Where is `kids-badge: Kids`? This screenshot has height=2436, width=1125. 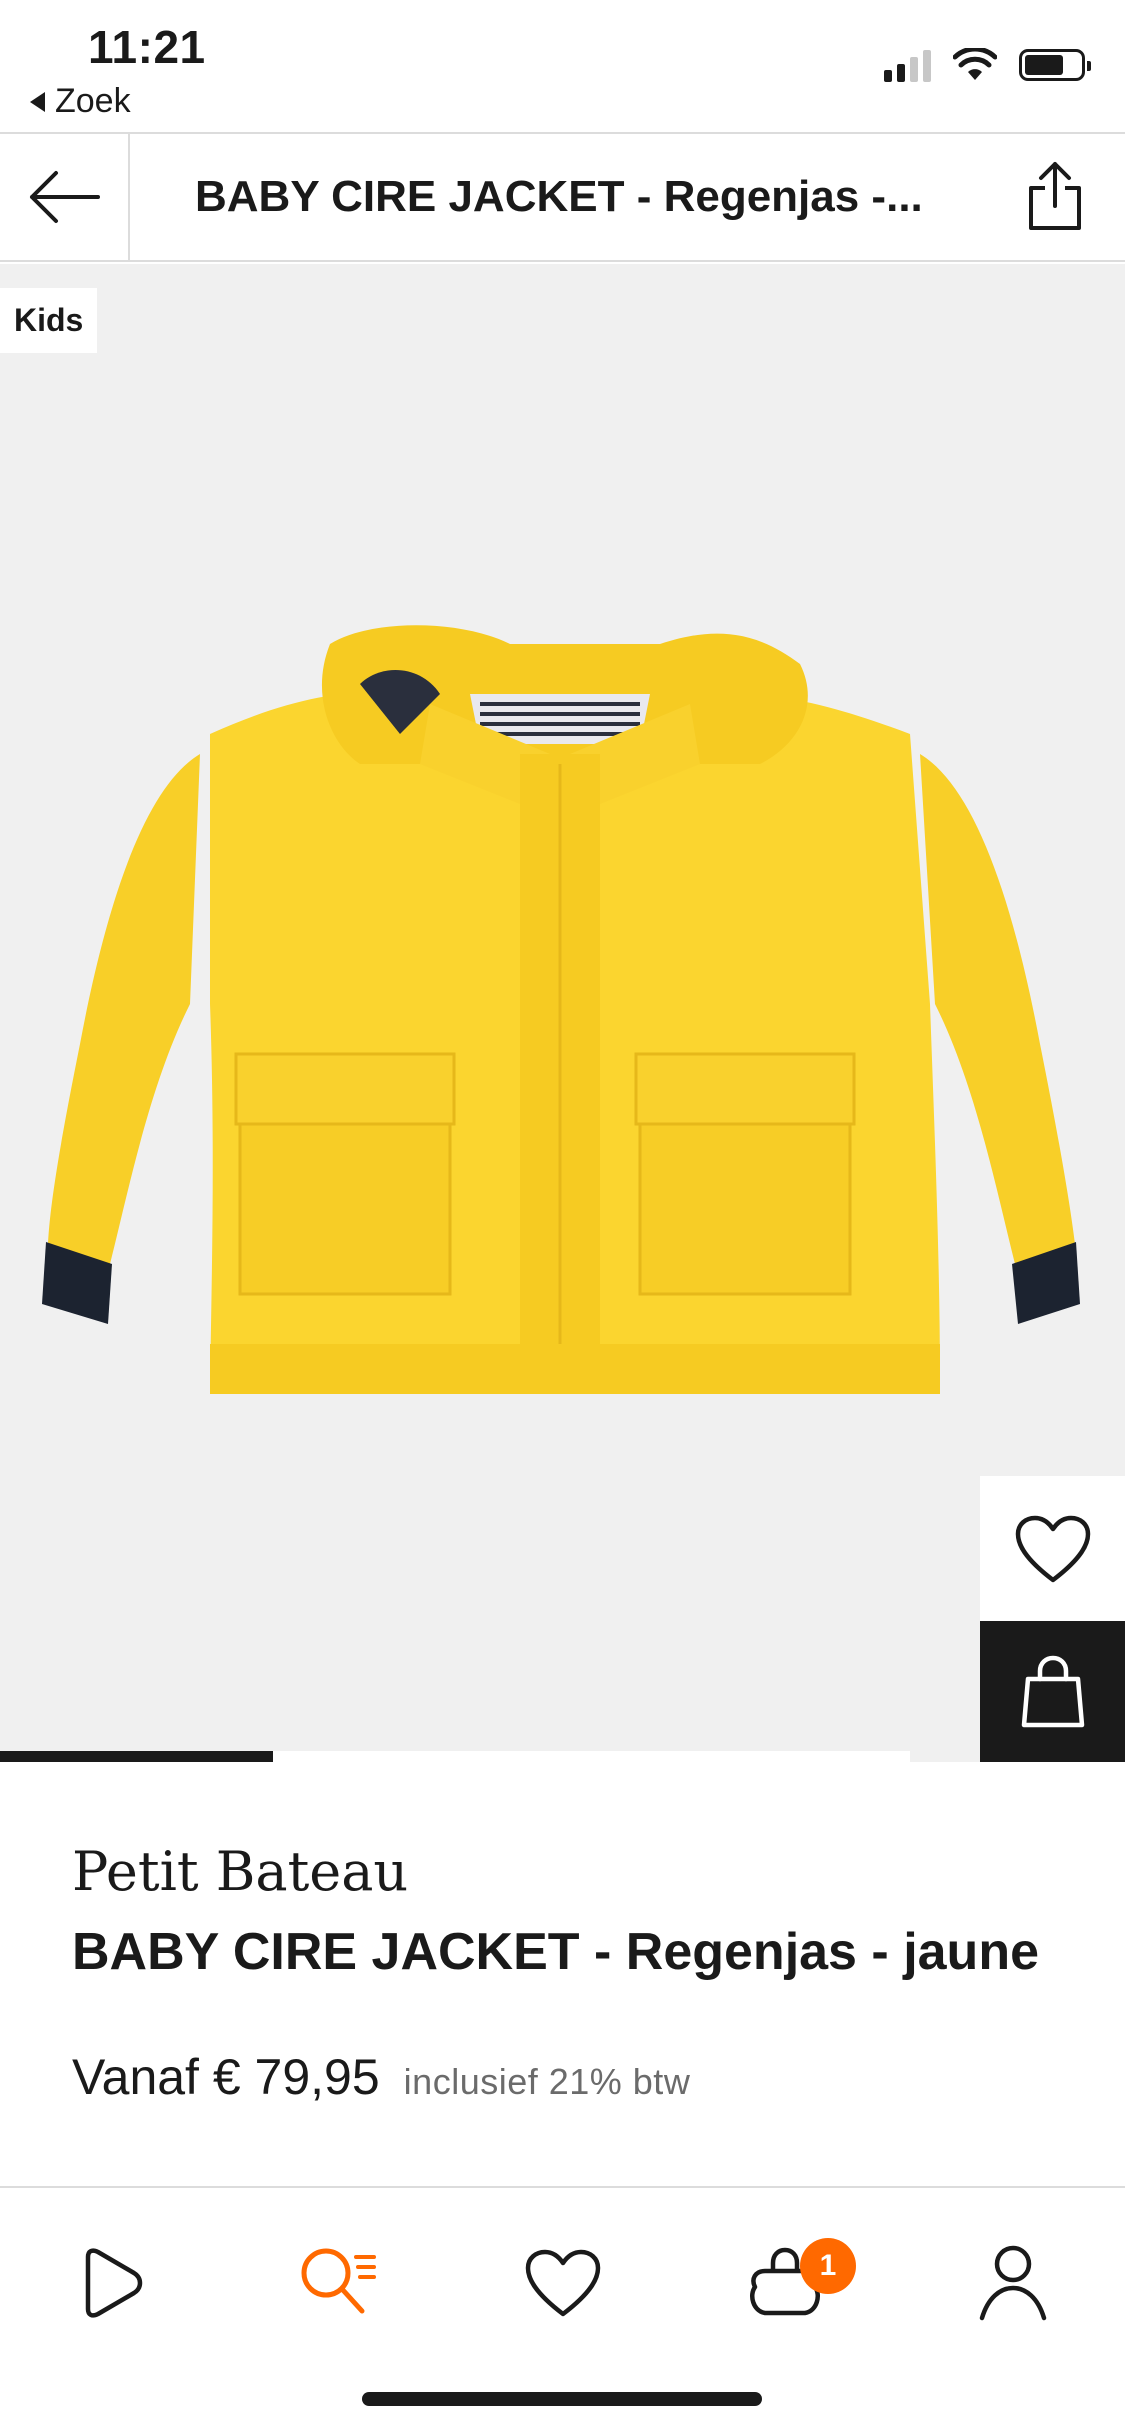
kids-badge: Kids is located at coordinates (49, 320).